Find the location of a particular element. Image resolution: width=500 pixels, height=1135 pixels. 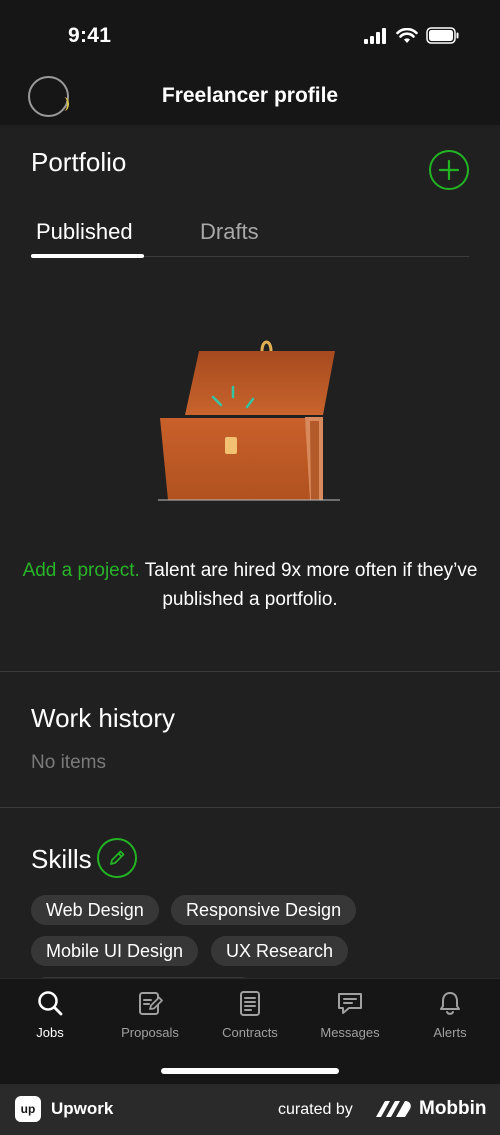

proposals-icon is located at coordinates (151, 1003).